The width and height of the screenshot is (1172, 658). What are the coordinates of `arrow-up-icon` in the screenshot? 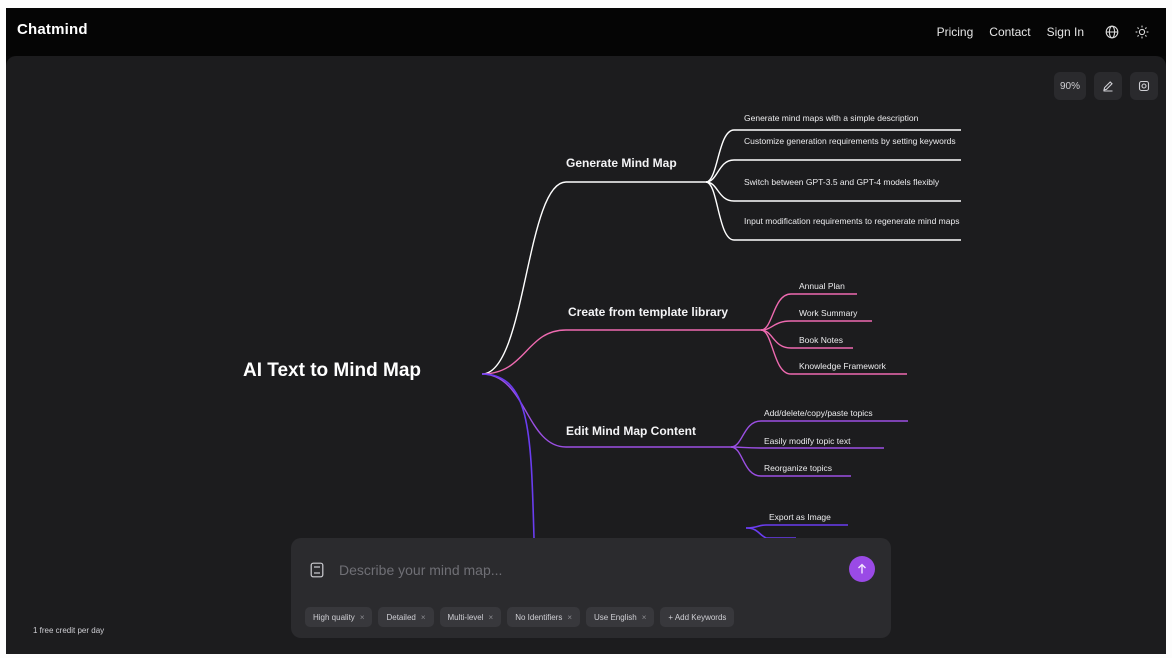 It's located at (862, 568).